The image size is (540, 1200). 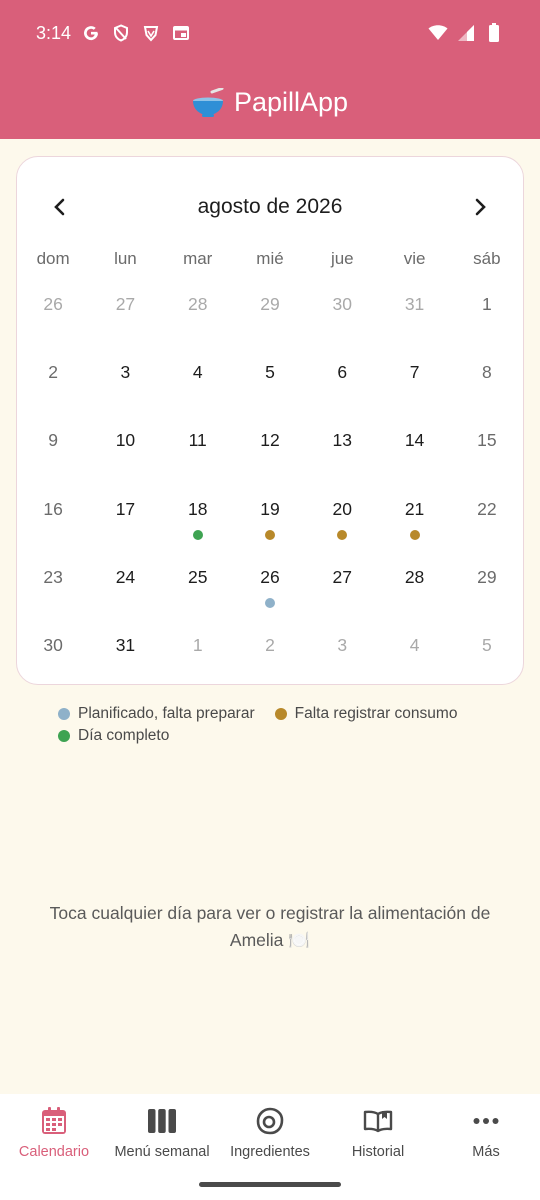 What do you see at coordinates (342, 372) in the screenshot?
I see `day-number: 6` at bounding box center [342, 372].